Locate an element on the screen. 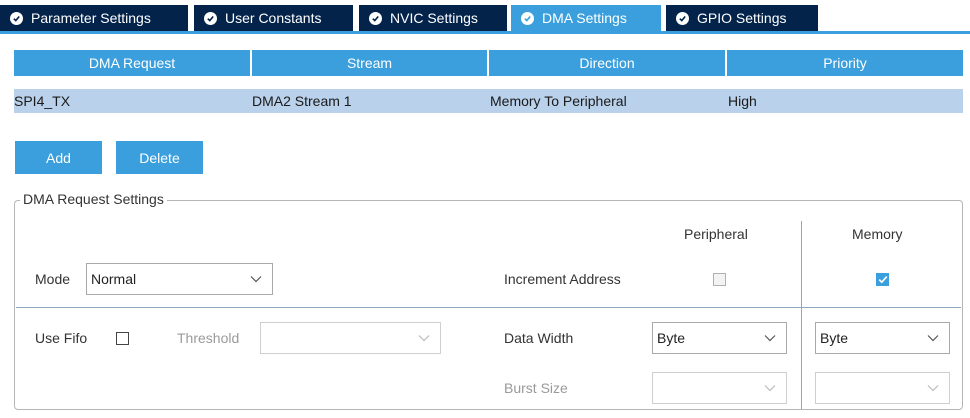 This screenshot has height=418, width=970. threshold-select is located at coordinates (350, 338).